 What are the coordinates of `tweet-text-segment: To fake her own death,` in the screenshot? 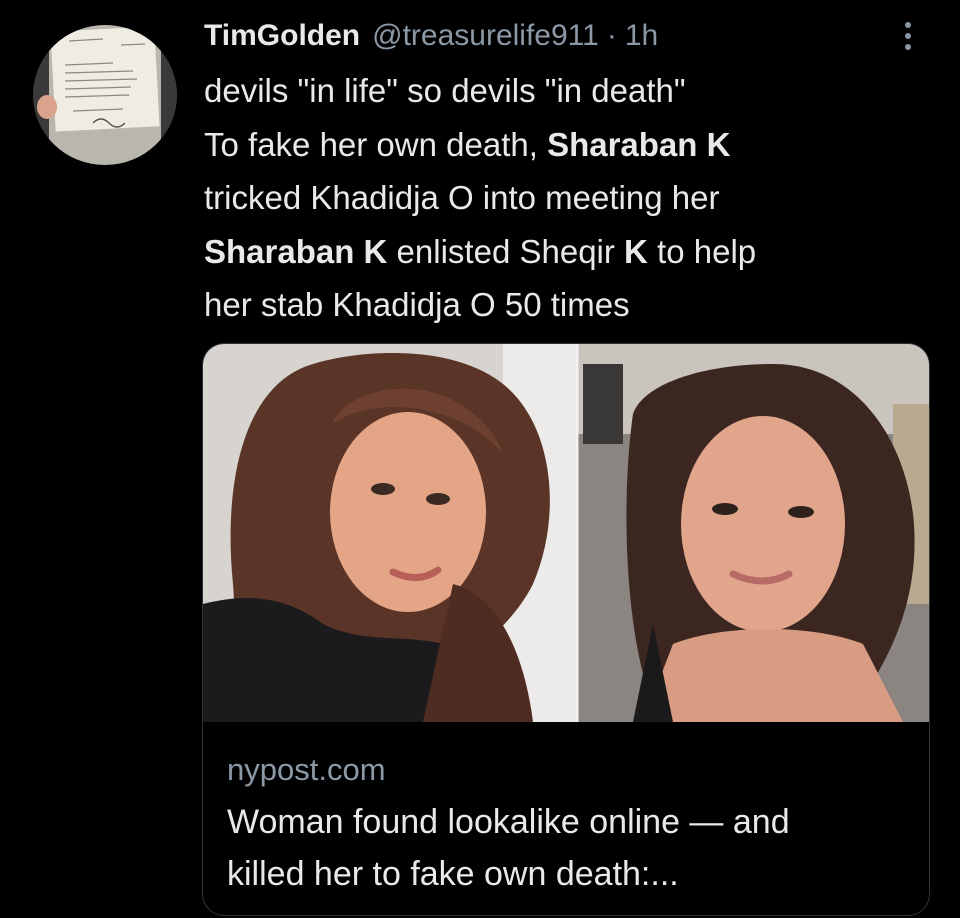 It's located at (376, 144).